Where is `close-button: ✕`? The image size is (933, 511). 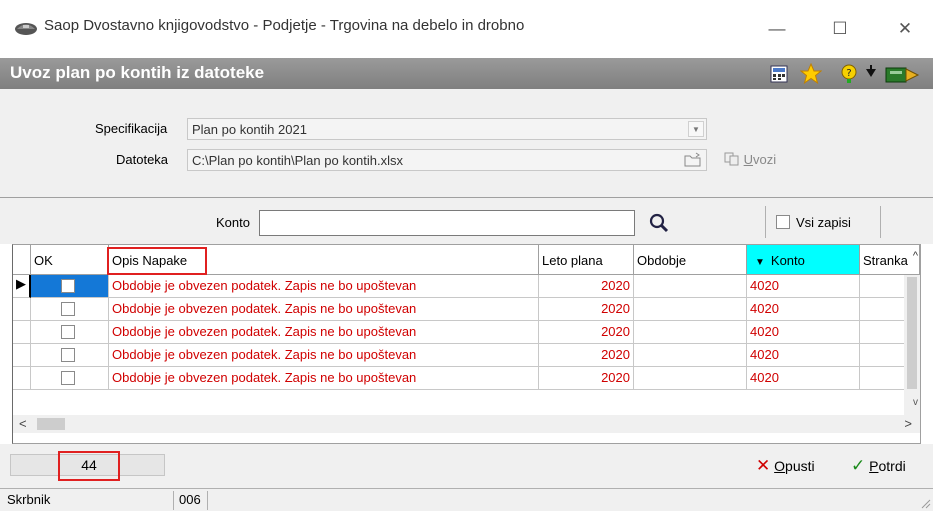
close-button: ✕ is located at coordinates (905, 29).